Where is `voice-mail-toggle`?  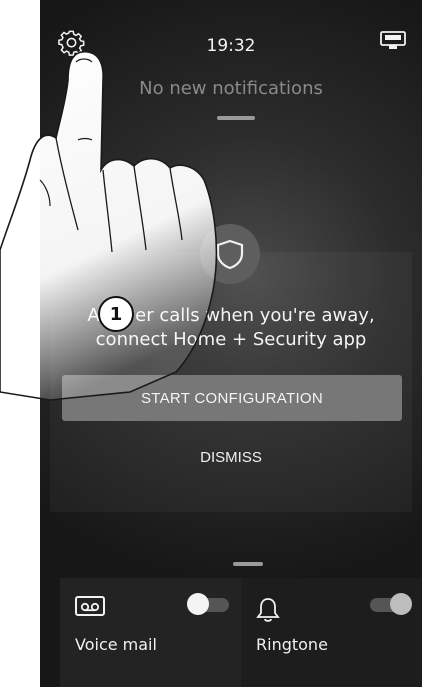 voice-mail-toggle is located at coordinates (208, 604).